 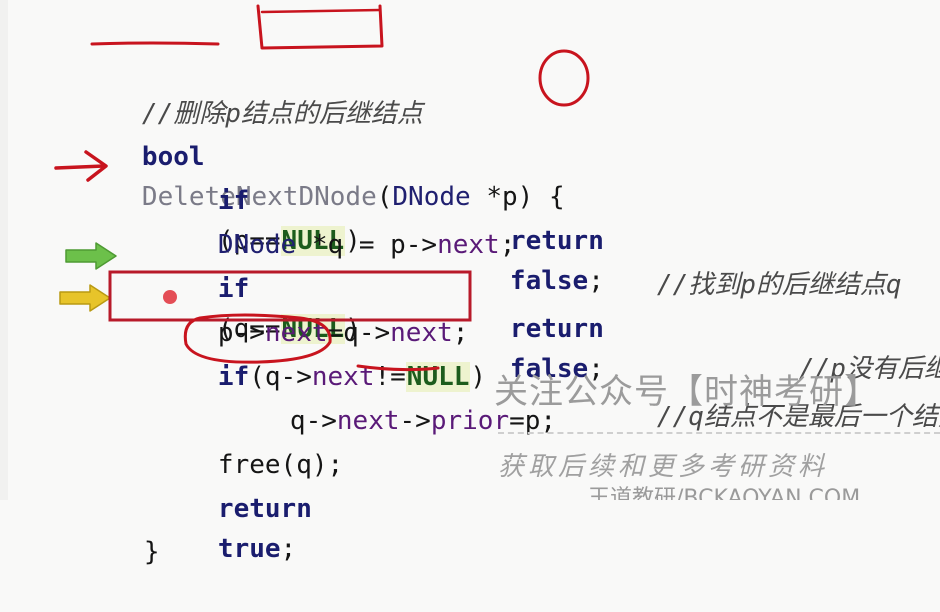 What do you see at coordinates (321, 11) in the screenshot?
I see `bracket-stroke` at bounding box center [321, 11].